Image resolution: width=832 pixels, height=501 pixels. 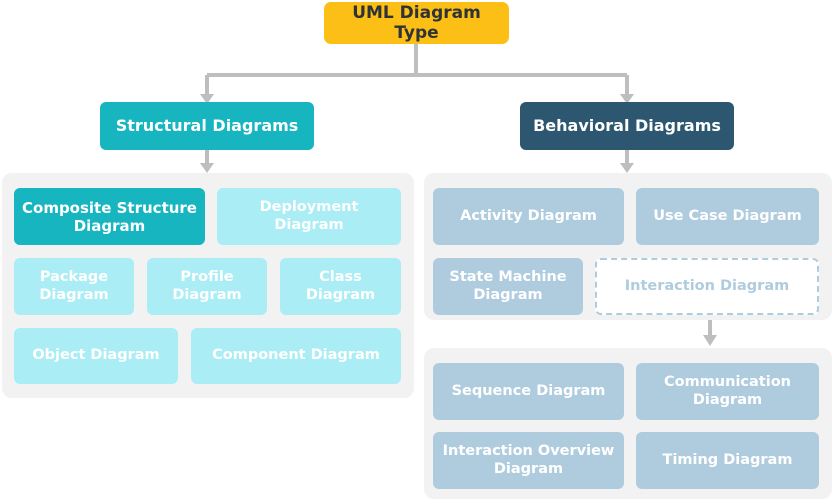 What do you see at coordinates (296, 356) in the screenshot?
I see `leaf-component-diagram: Component Diagram` at bounding box center [296, 356].